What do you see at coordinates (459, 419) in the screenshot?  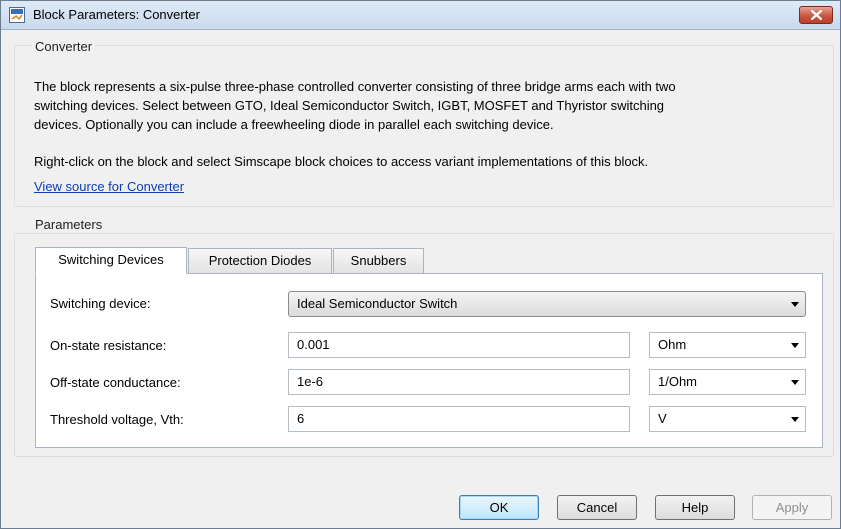 I see `threshold-voltage-input: 6` at bounding box center [459, 419].